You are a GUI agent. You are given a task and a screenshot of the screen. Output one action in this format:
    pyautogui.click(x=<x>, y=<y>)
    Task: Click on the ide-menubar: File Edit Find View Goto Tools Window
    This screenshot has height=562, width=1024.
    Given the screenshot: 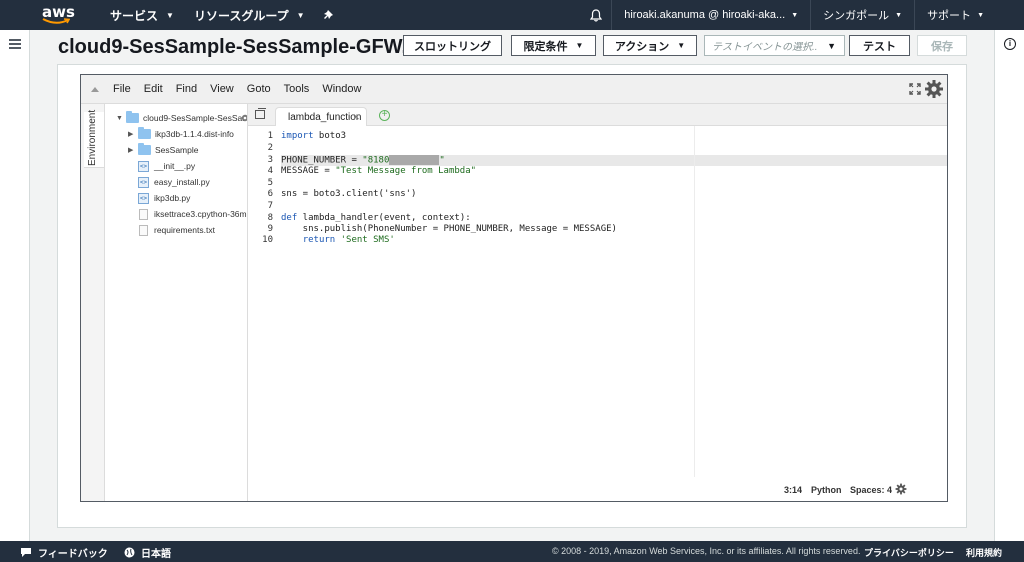 What is the action you would take?
    pyautogui.click(x=514, y=89)
    